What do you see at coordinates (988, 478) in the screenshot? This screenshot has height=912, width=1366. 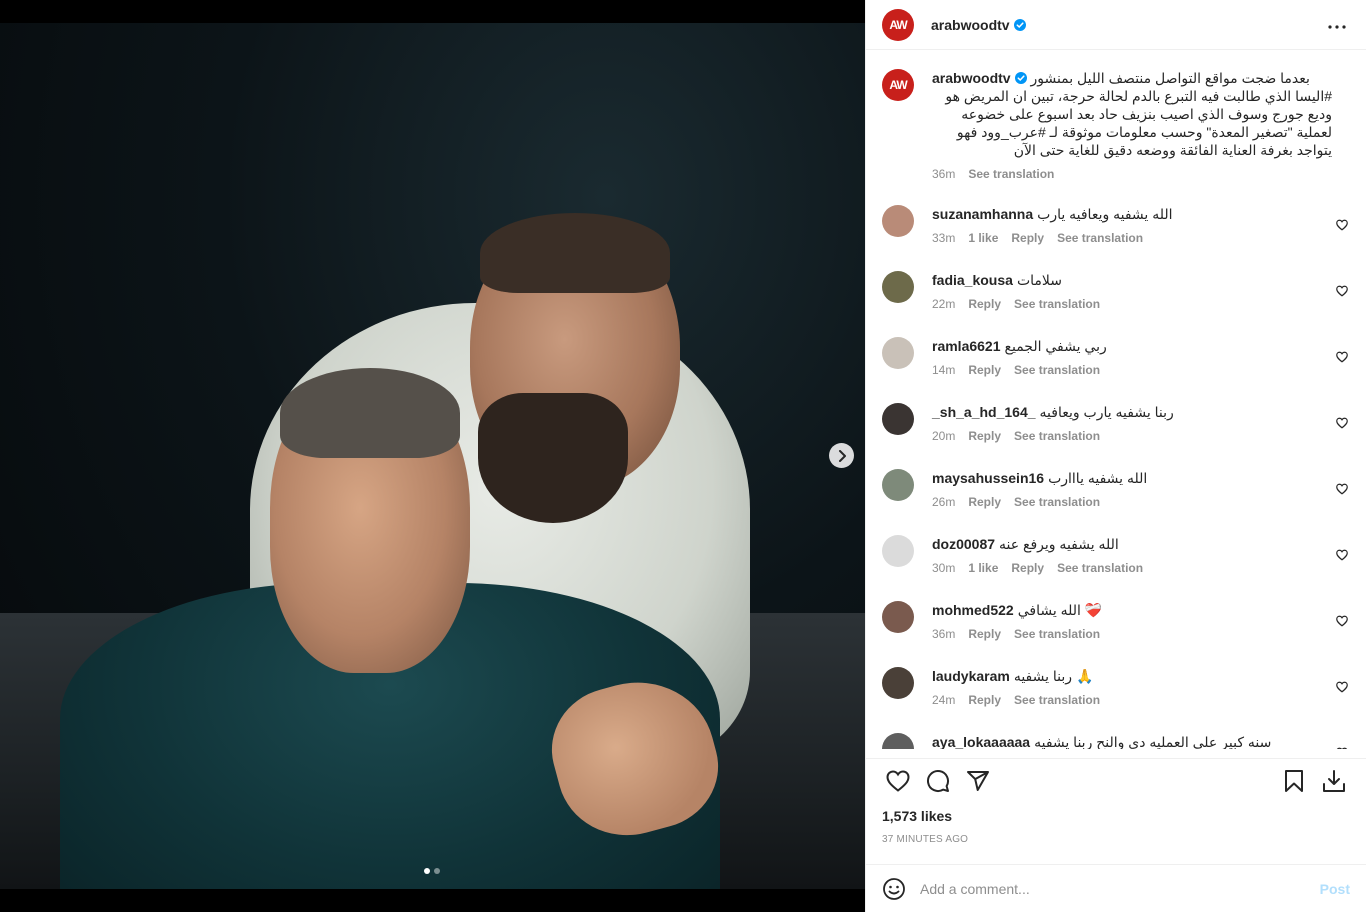 I see `commenter-username: maysahussein16` at bounding box center [988, 478].